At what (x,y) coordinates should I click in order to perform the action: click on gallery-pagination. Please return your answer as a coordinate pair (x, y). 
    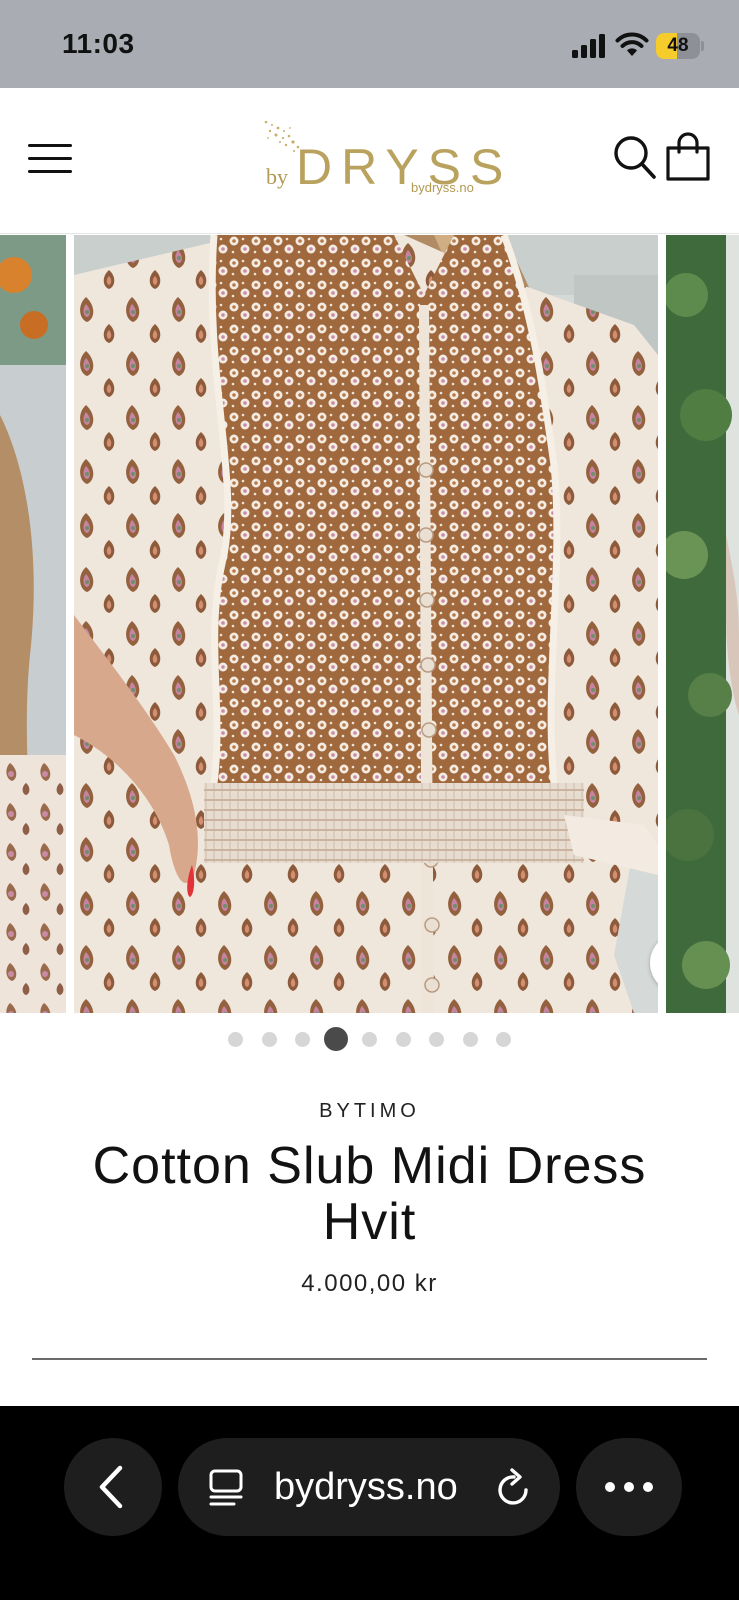
    Looking at the image, I should click on (369, 1039).